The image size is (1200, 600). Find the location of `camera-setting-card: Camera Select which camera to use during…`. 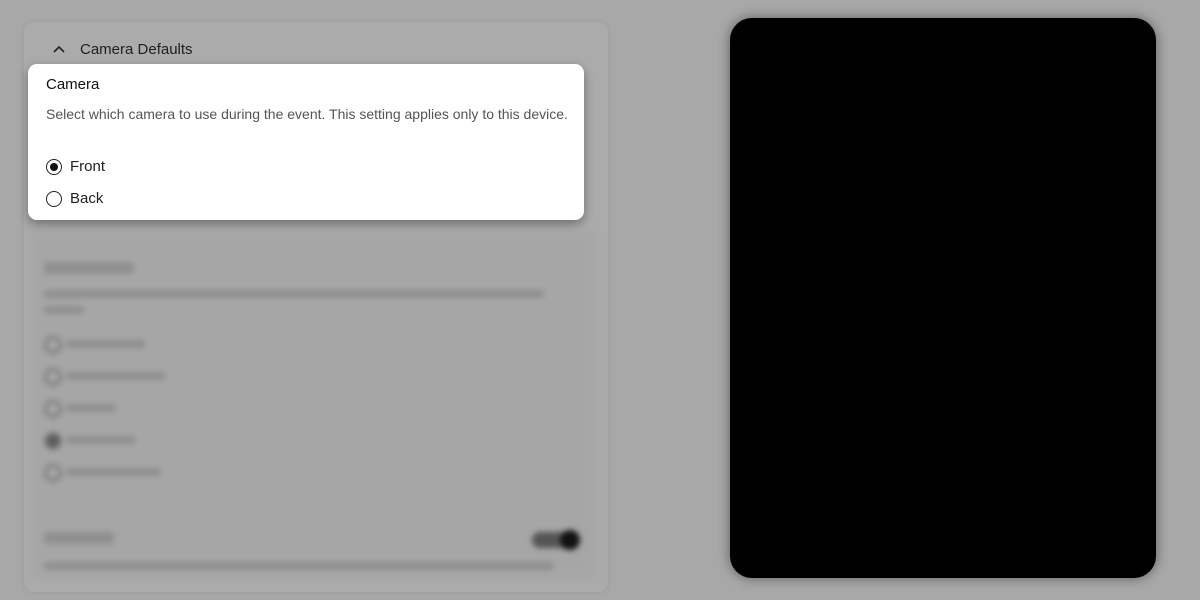

camera-setting-card: Camera Select which camera to use during… is located at coordinates (306, 142).